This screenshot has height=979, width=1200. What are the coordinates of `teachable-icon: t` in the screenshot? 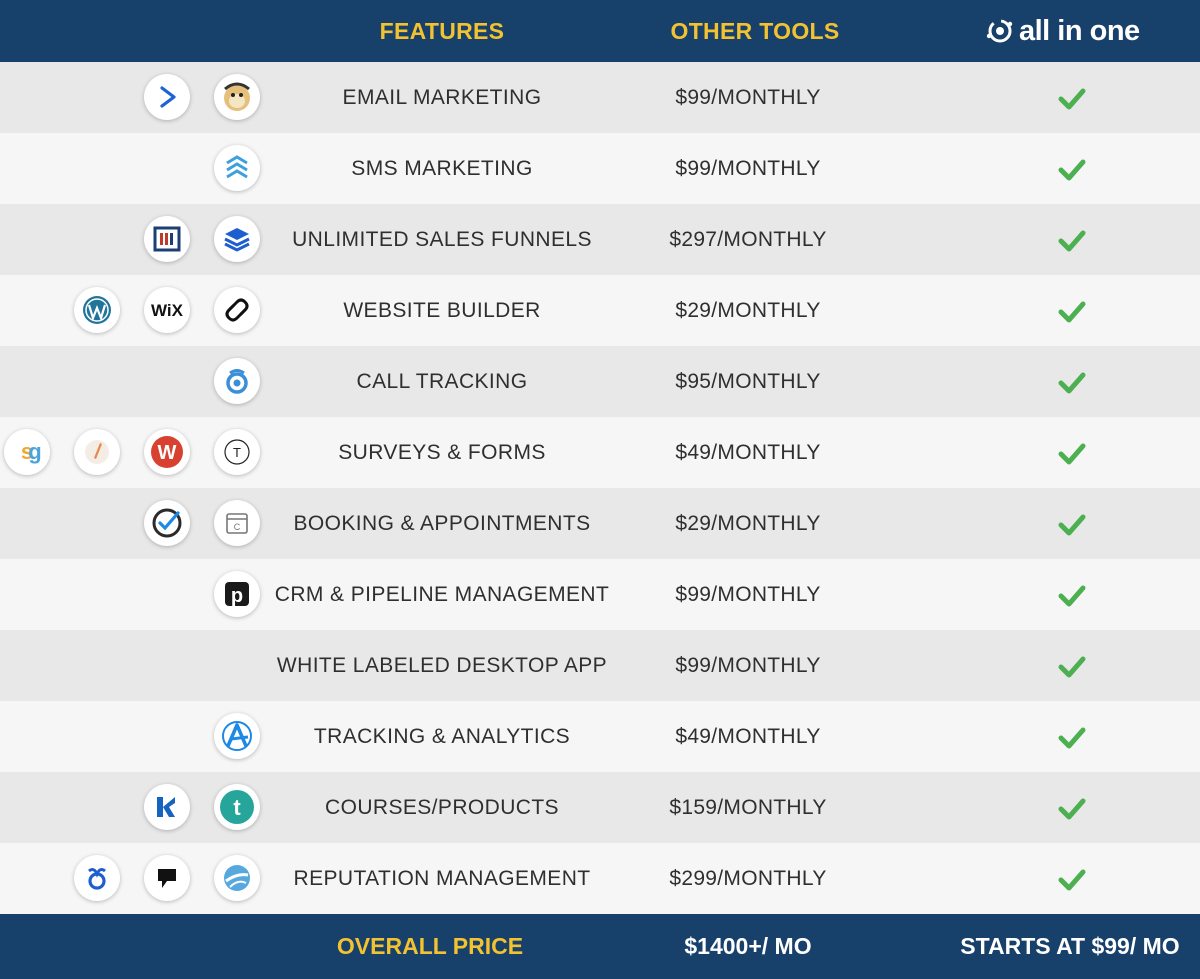 It's located at (237, 807).